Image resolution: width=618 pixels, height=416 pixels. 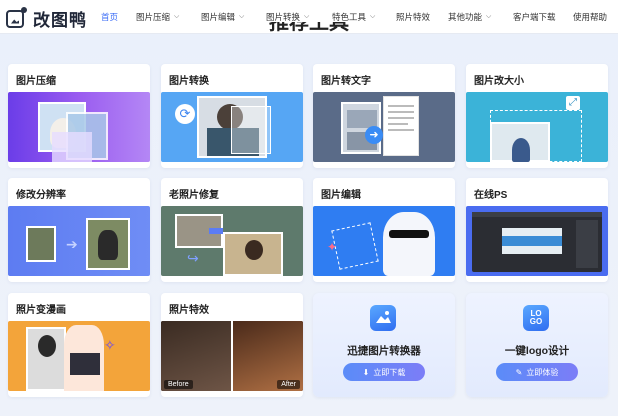 I want to click on edit-pen-icon: ✎, so click(x=519, y=372).